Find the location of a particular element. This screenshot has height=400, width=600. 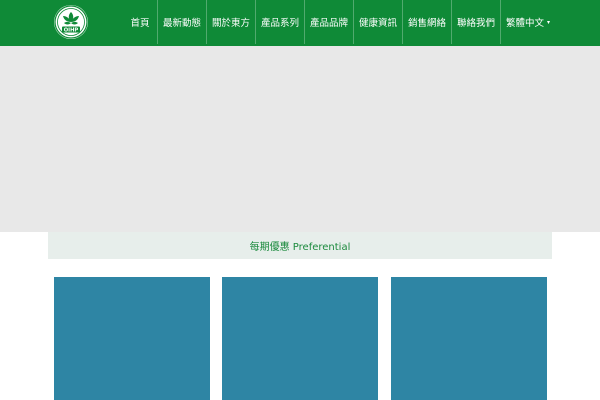

nav-item-health-info: 健康資訊 is located at coordinates (377, 22).